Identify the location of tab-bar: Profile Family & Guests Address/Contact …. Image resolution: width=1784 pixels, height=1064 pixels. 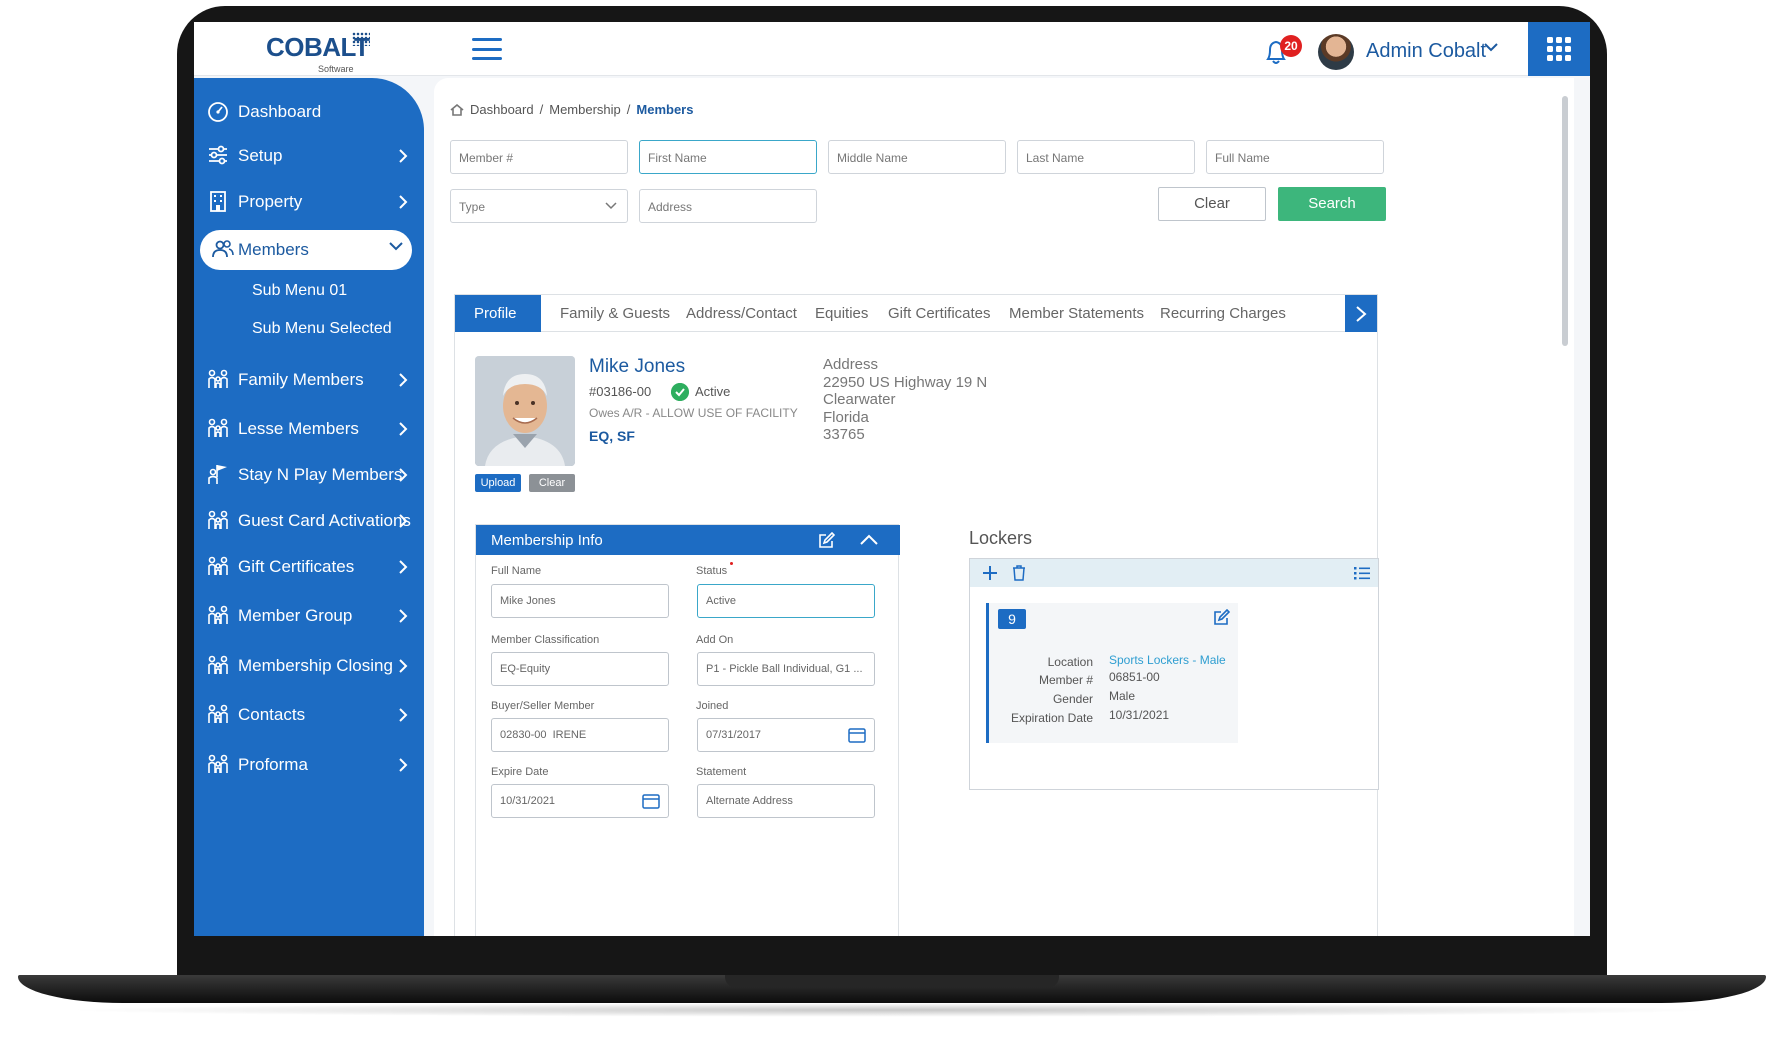
(916, 313).